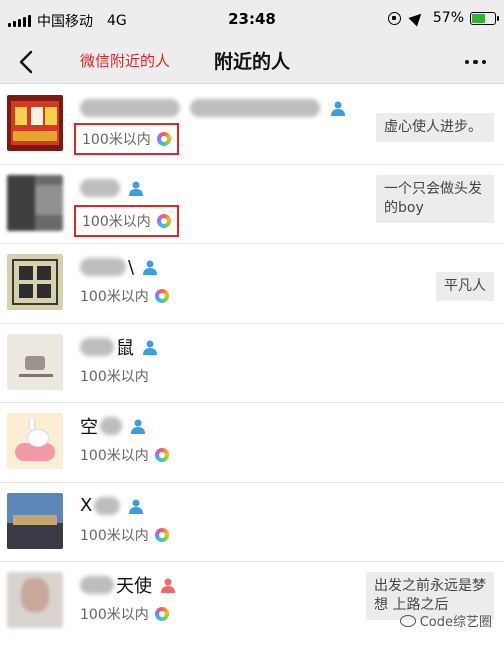 The image size is (504, 646). I want to click on female-user-icon, so click(168, 585).